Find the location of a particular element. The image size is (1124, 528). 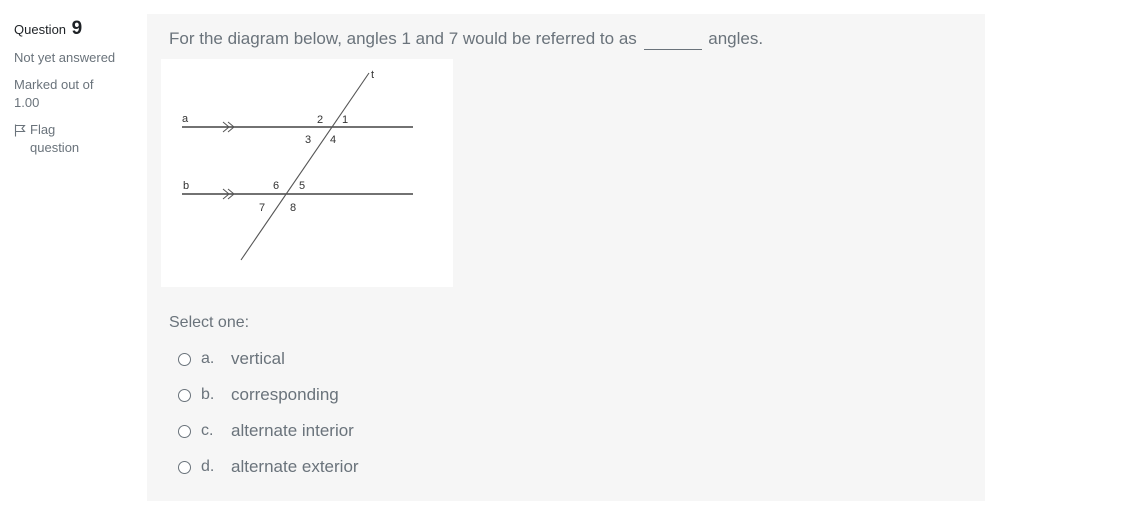

answer-option-d: d. alternate exterior is located at coordinates (268, 467).